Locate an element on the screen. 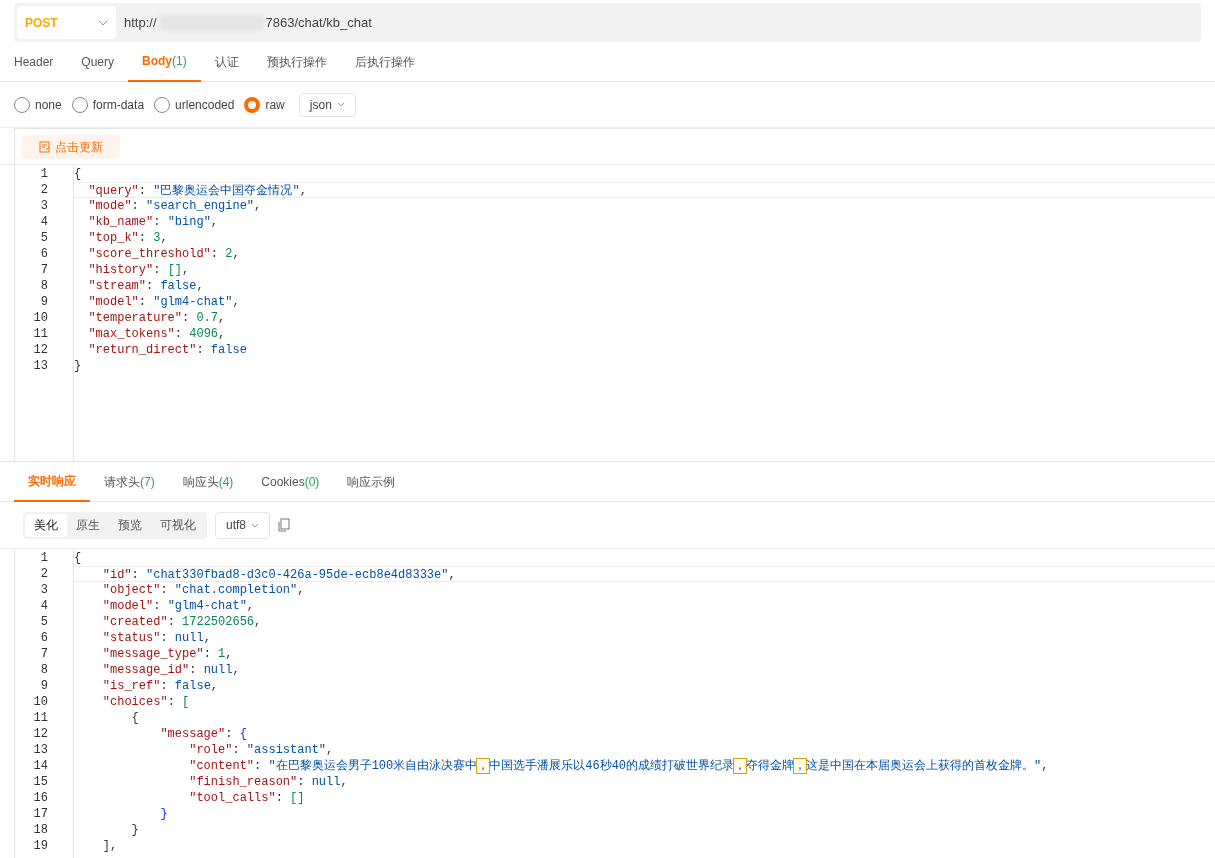 The width and height of the screenshot is (1215, 858). code-line: "choices": [ is located at coordinates (146, 702).